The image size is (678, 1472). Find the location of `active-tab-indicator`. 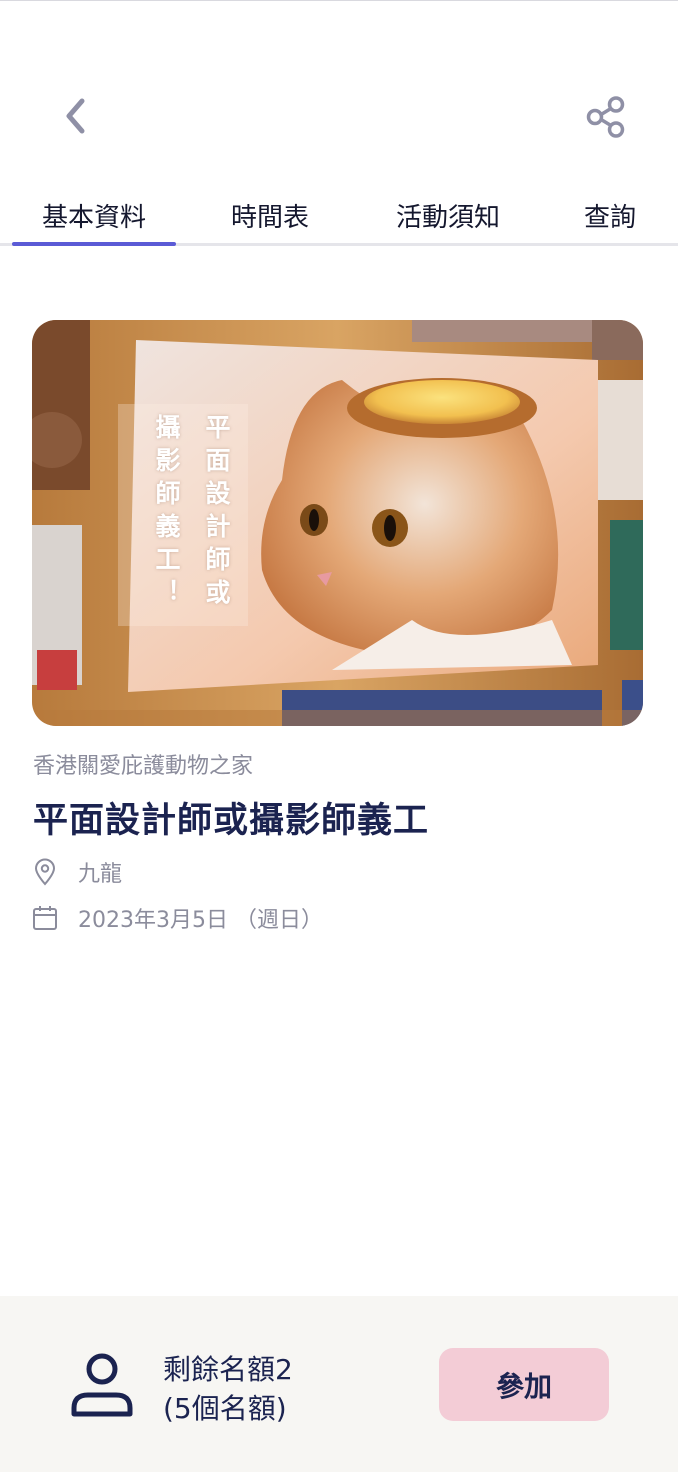

active-tab-indicator is located at coordinates (94, 244).